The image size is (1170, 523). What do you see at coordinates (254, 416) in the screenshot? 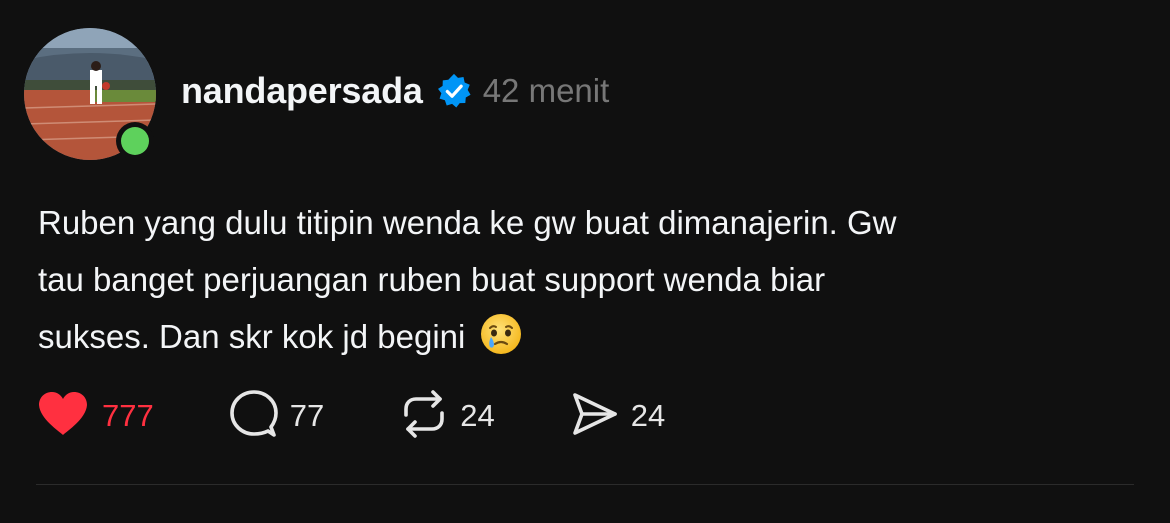
I see `comment-bubble-icon` at bounding box center [254, 416].